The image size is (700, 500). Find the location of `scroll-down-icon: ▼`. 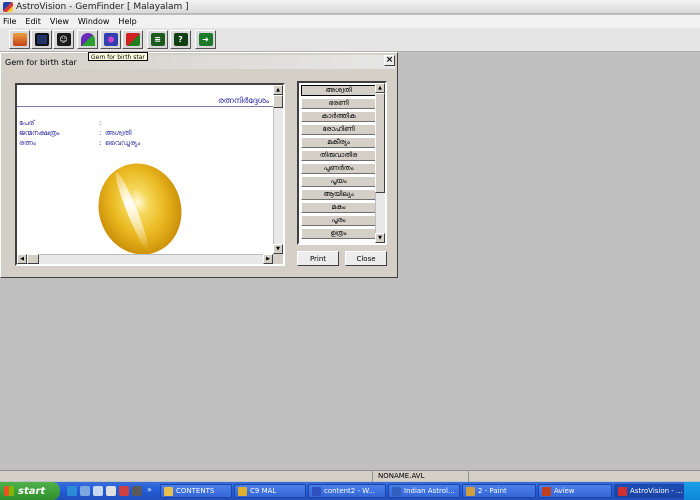

scroll-down-icon: ▼ is located at coordinates (278, 249).